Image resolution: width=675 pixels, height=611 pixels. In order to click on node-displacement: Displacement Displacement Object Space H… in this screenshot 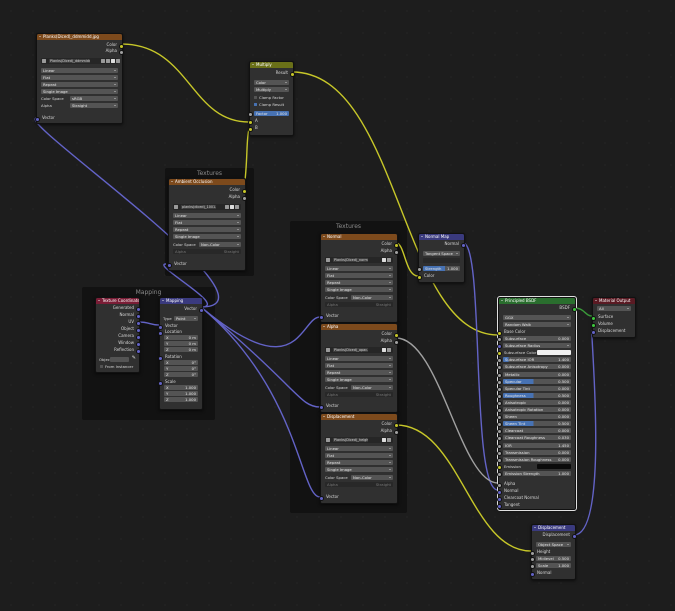, I will do `click(553, 552)`.